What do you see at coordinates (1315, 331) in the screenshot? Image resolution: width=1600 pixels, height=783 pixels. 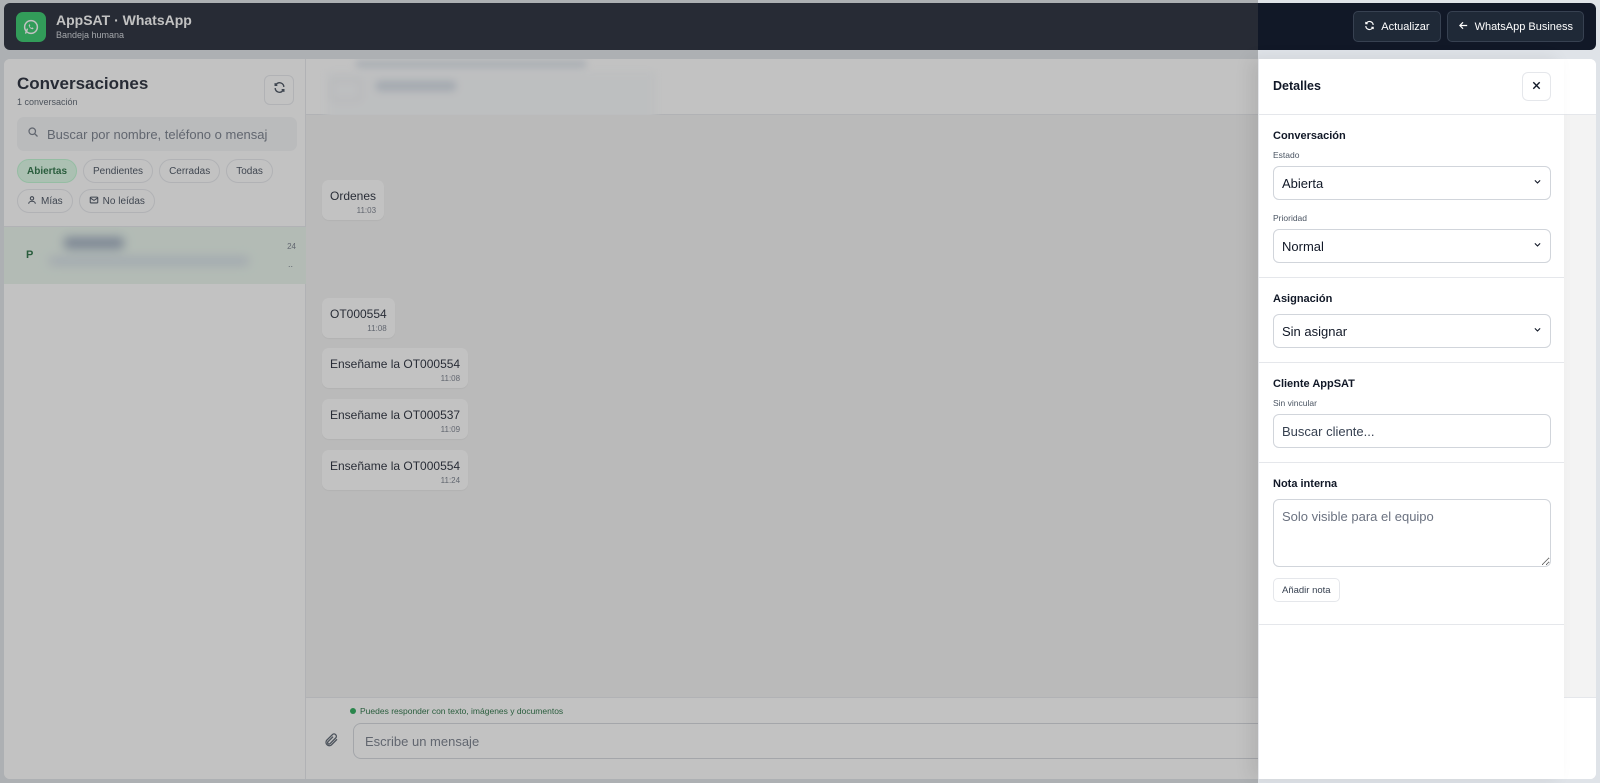 I see `assignment-value: Sin asignar` at bounding box center [1315, 331].